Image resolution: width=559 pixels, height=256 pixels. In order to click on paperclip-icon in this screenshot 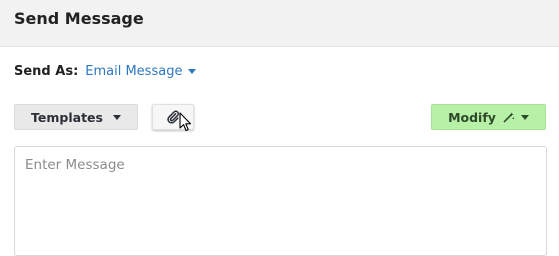, I will do `click(173, 117)`.